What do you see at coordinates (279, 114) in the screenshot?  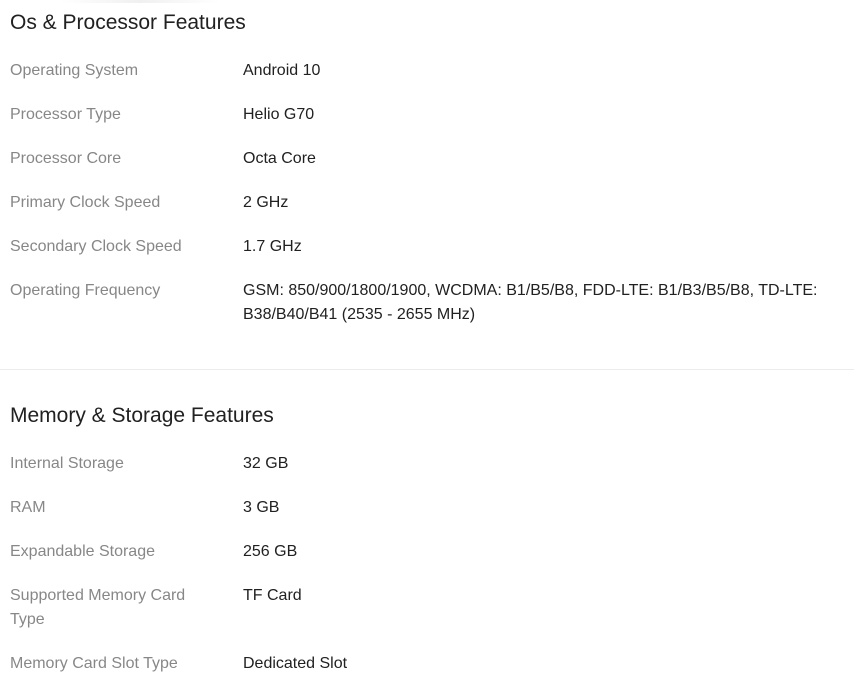 I see `spec-value: Helio G70` at bounding box center [279, 114].